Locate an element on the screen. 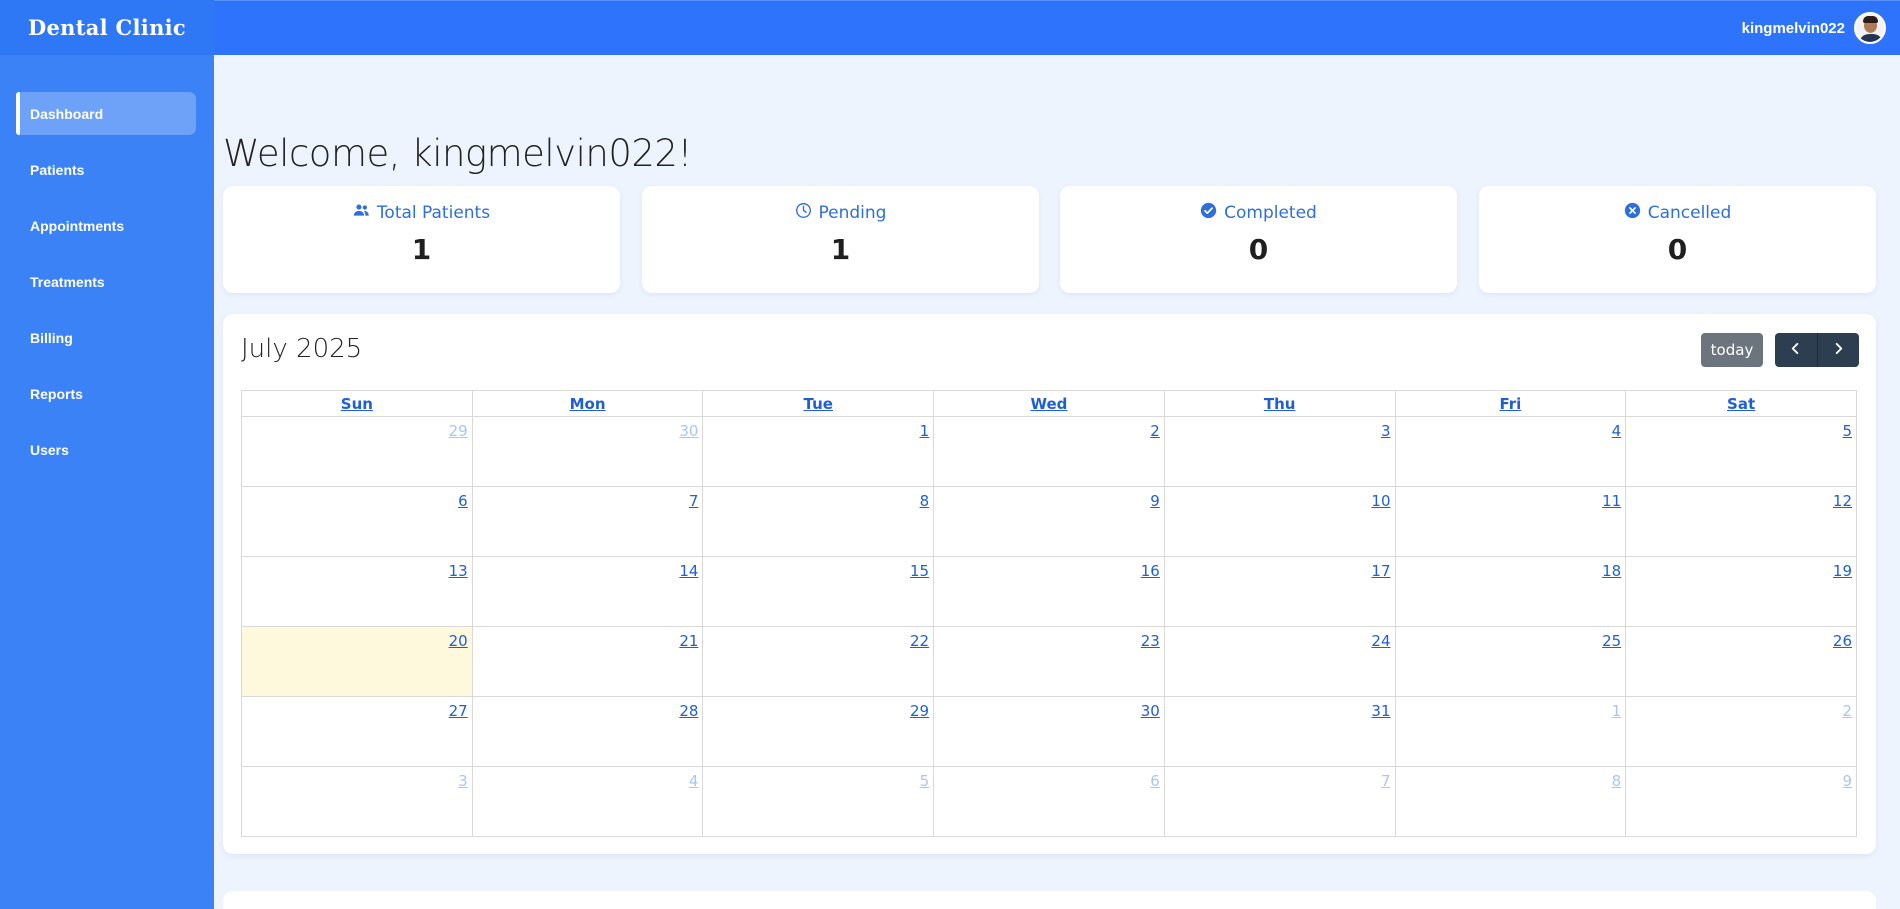 This screenshot has width=1900, height=909. day-number: 10 is located at coordinates (1380, 501).